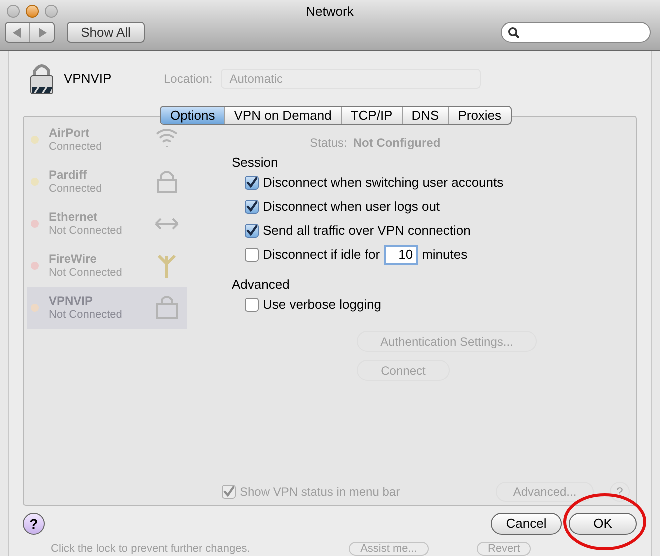 Image resolution: width=660 pixels, height=556 pixels. I want to click on help-button: ?, so click(34, 524).